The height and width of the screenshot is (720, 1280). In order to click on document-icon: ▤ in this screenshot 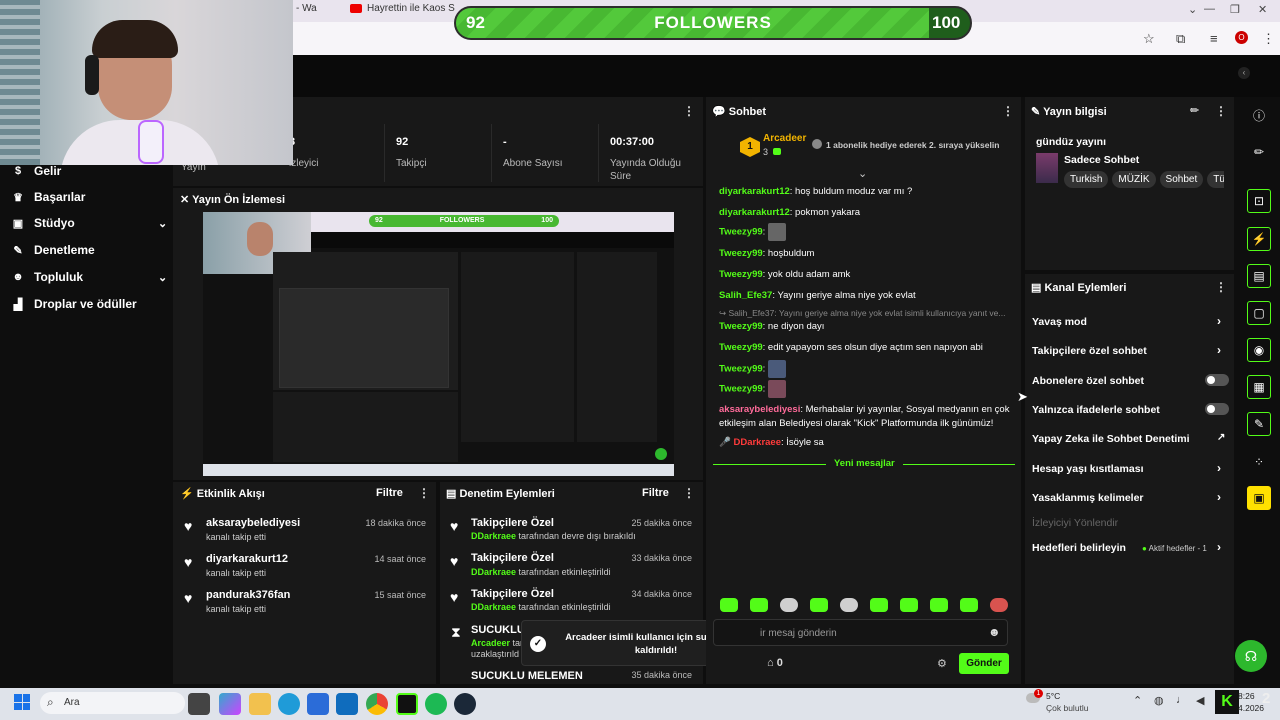, I will do `click(1259, 276)`.